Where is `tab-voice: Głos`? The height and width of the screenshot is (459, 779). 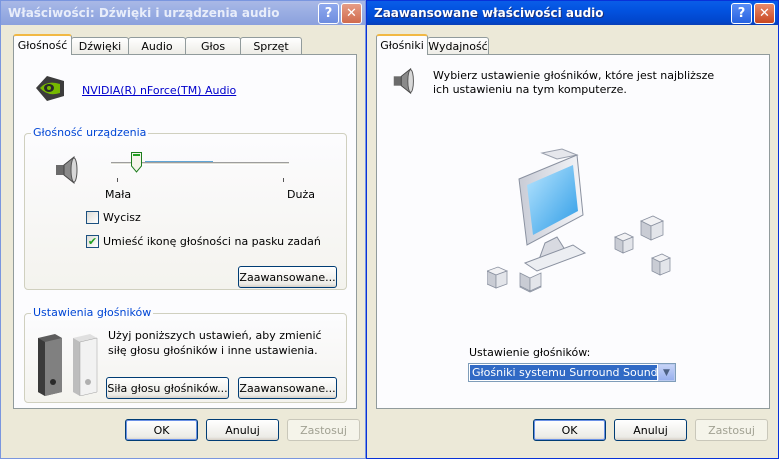
tab-voice: Głos is located at coordinates (213, 46).